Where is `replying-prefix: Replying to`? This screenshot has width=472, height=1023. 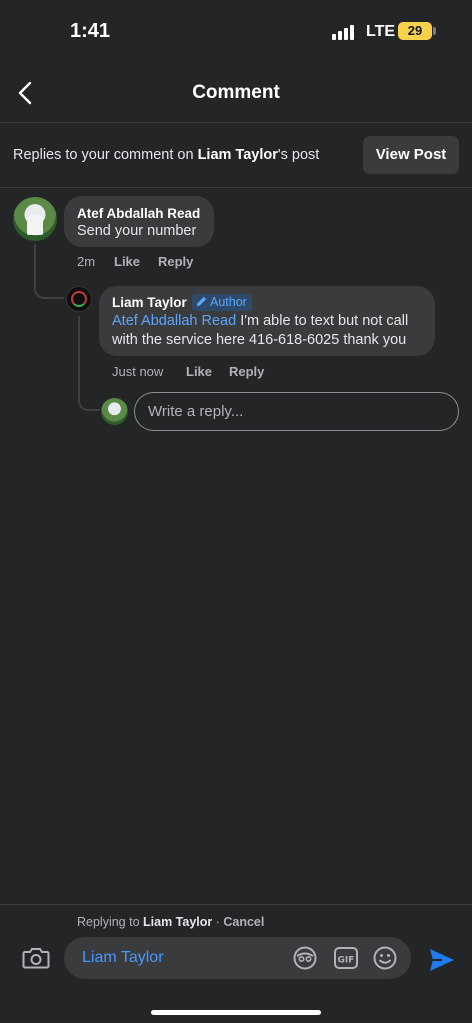
replying-prefix: Replying to is located at coordinates (110, 922).